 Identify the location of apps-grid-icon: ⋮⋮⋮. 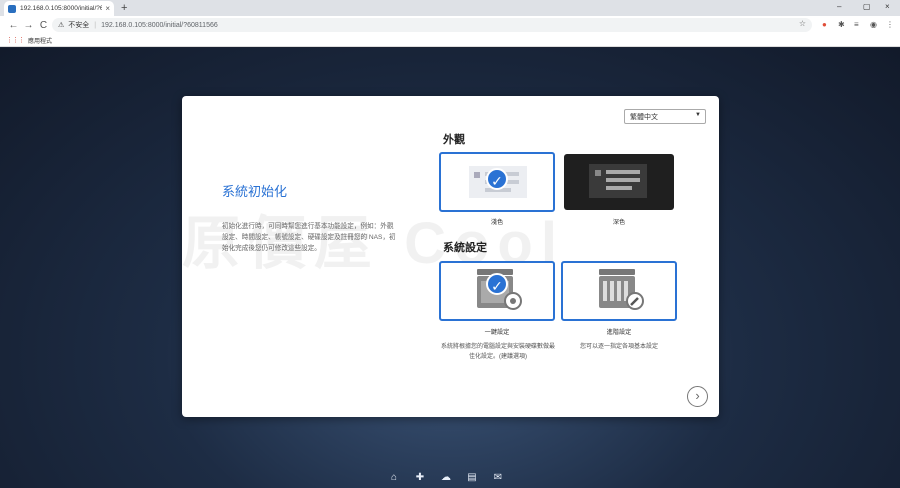
(15, 40).